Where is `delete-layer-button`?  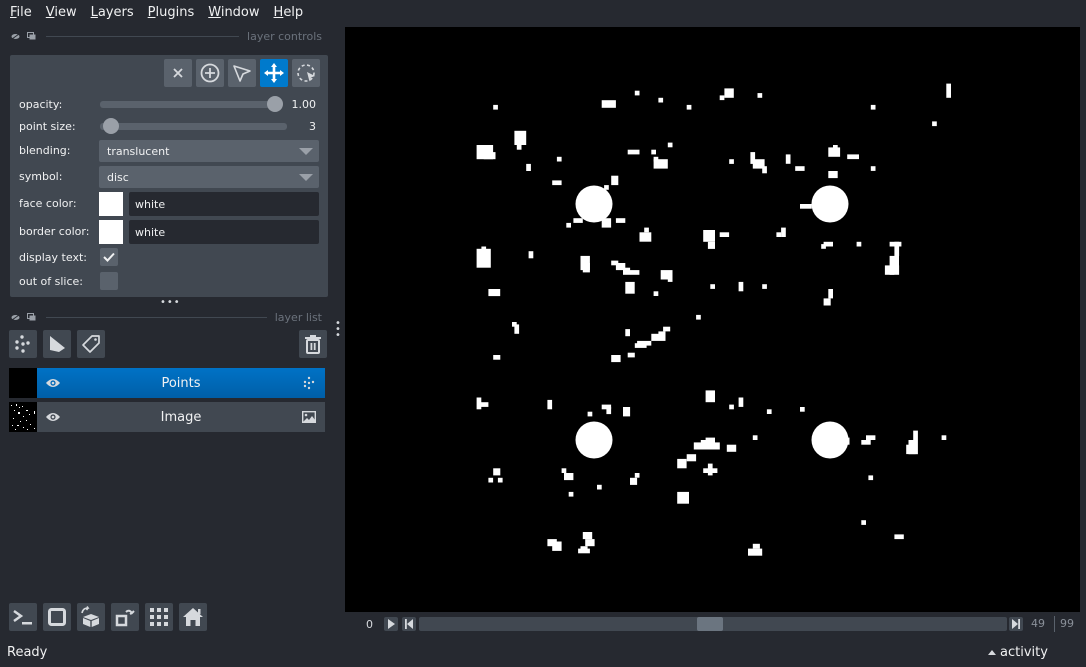 delete-layer-button is located at coordinates (313, 344).